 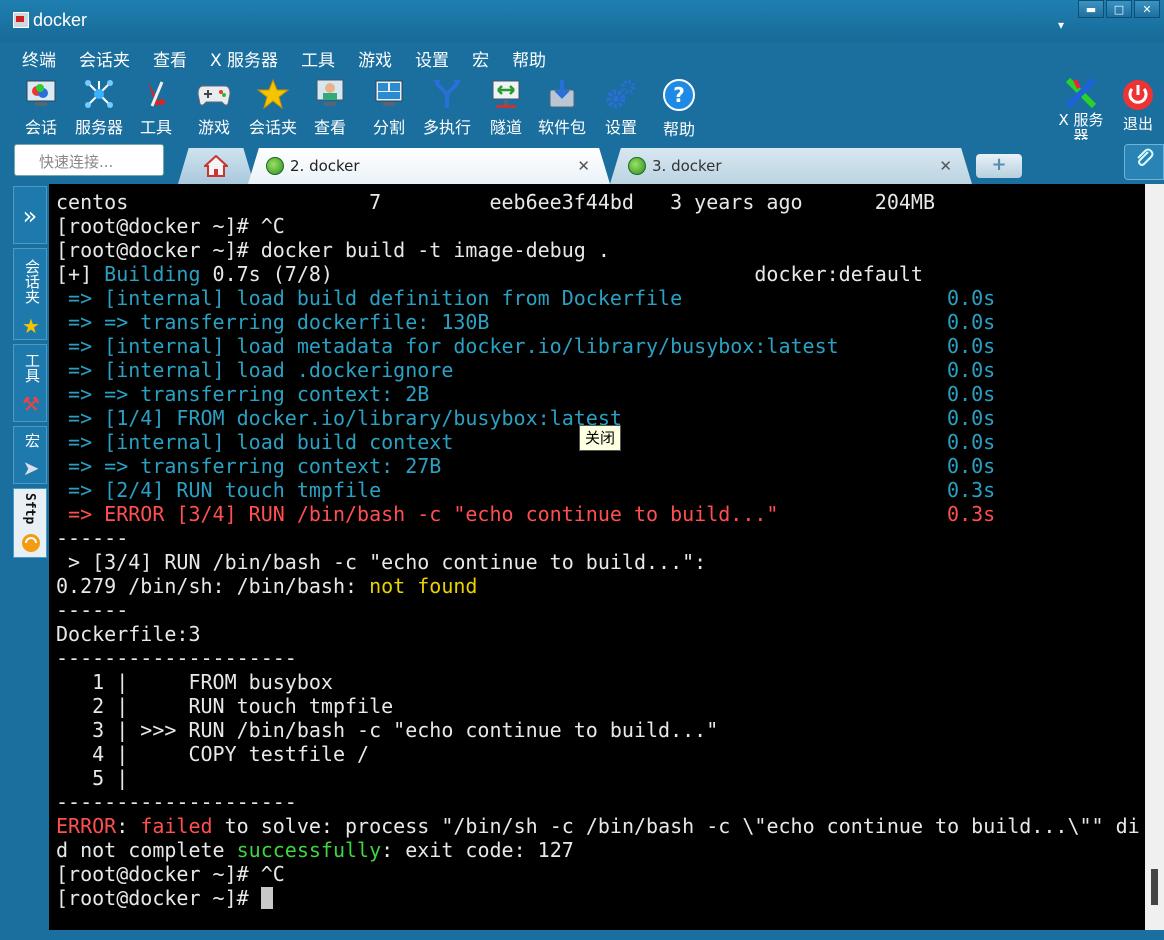 What do you see at coordinates (273, 108) in the screenshot?
I see `toolbar-sessions-button: 会话夹` at bounding box center [273, 108].